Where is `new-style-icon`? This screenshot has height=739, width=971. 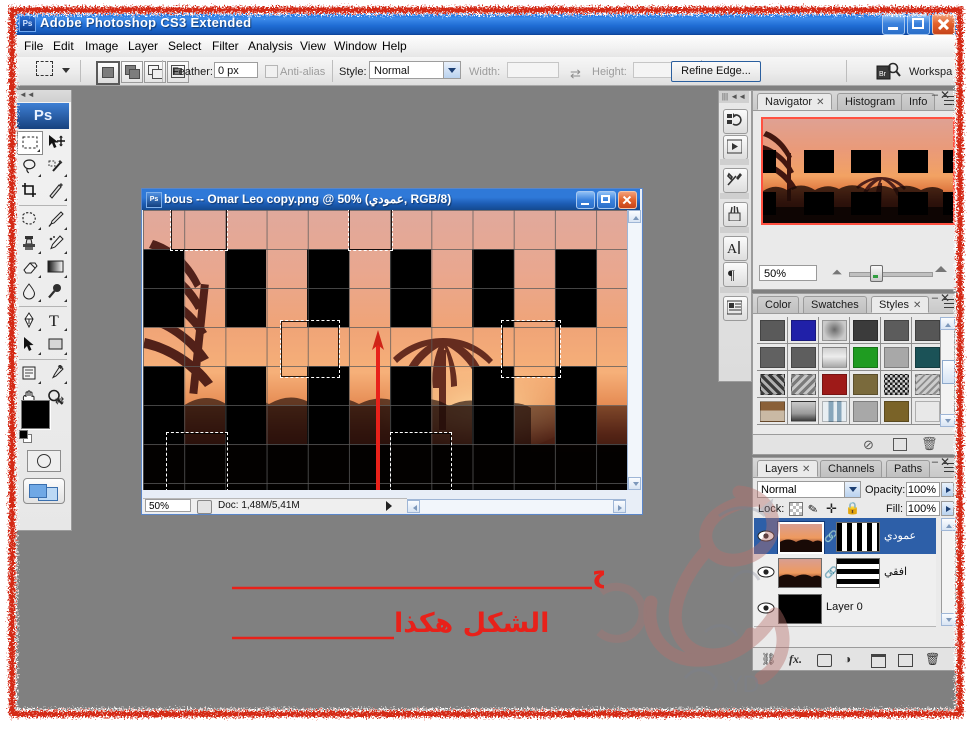 new-style-icon is located at coordinates (900, 444).